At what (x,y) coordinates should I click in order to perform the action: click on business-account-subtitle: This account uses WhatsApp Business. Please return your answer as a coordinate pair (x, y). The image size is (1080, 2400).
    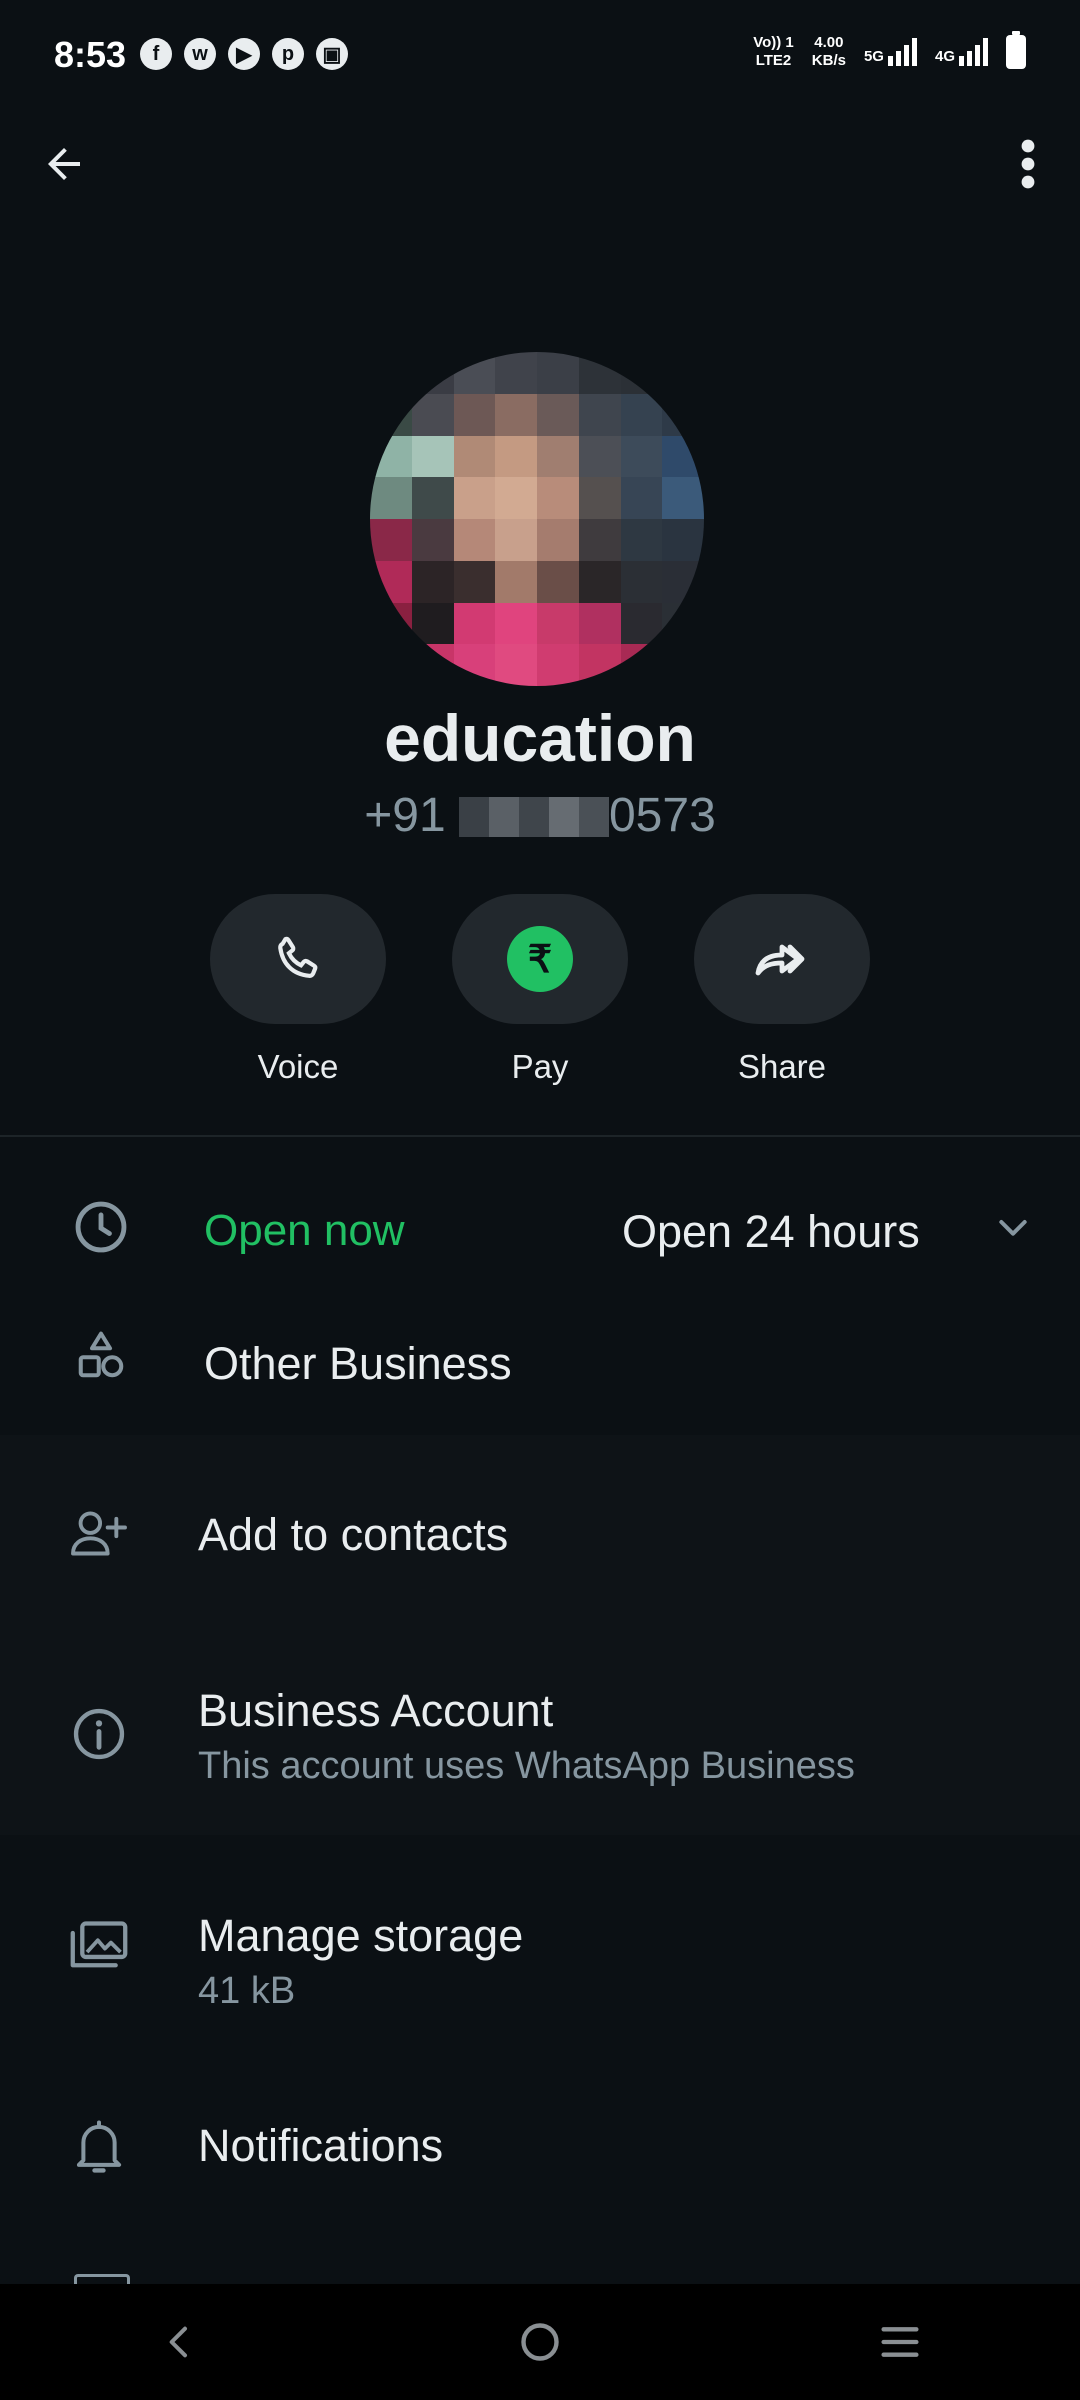
    Looking at the image, I should click on (526, 1766).